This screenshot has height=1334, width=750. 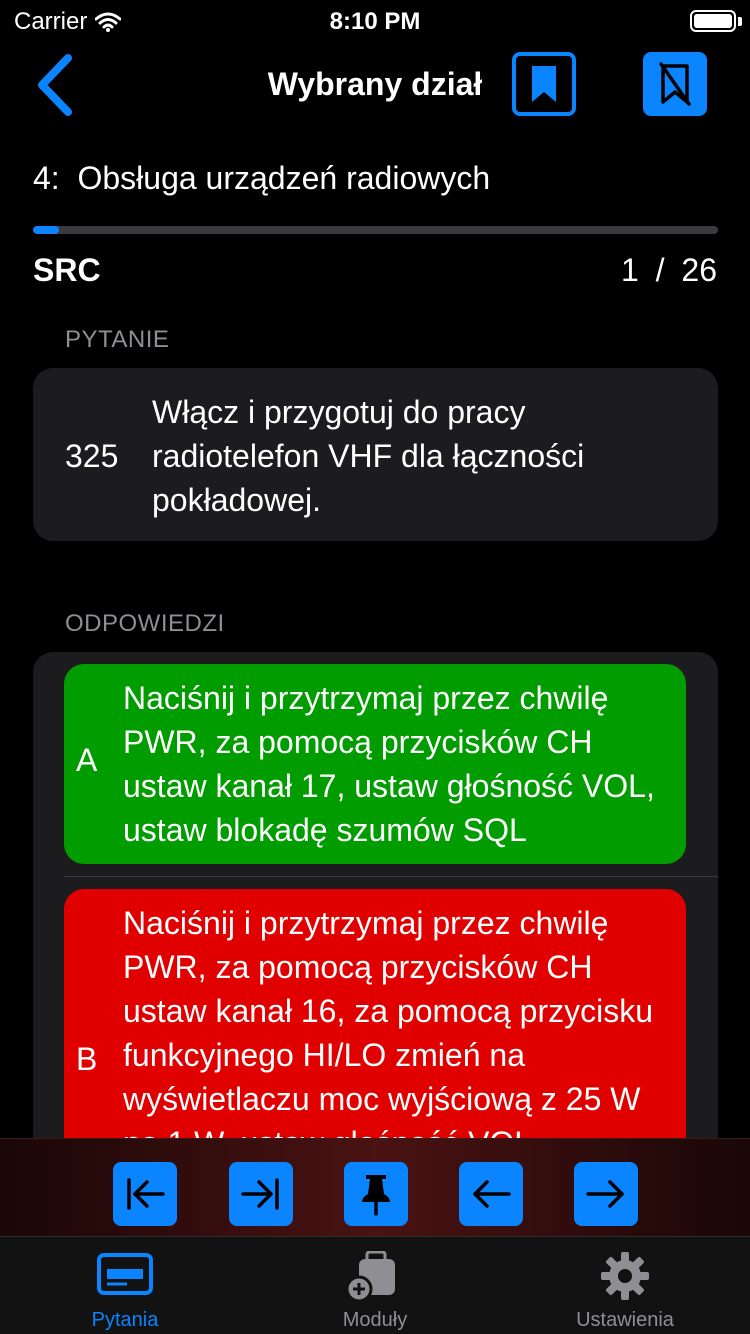 I want to click on tab-settings: Ustawienia, so click(x=625, y=1285).